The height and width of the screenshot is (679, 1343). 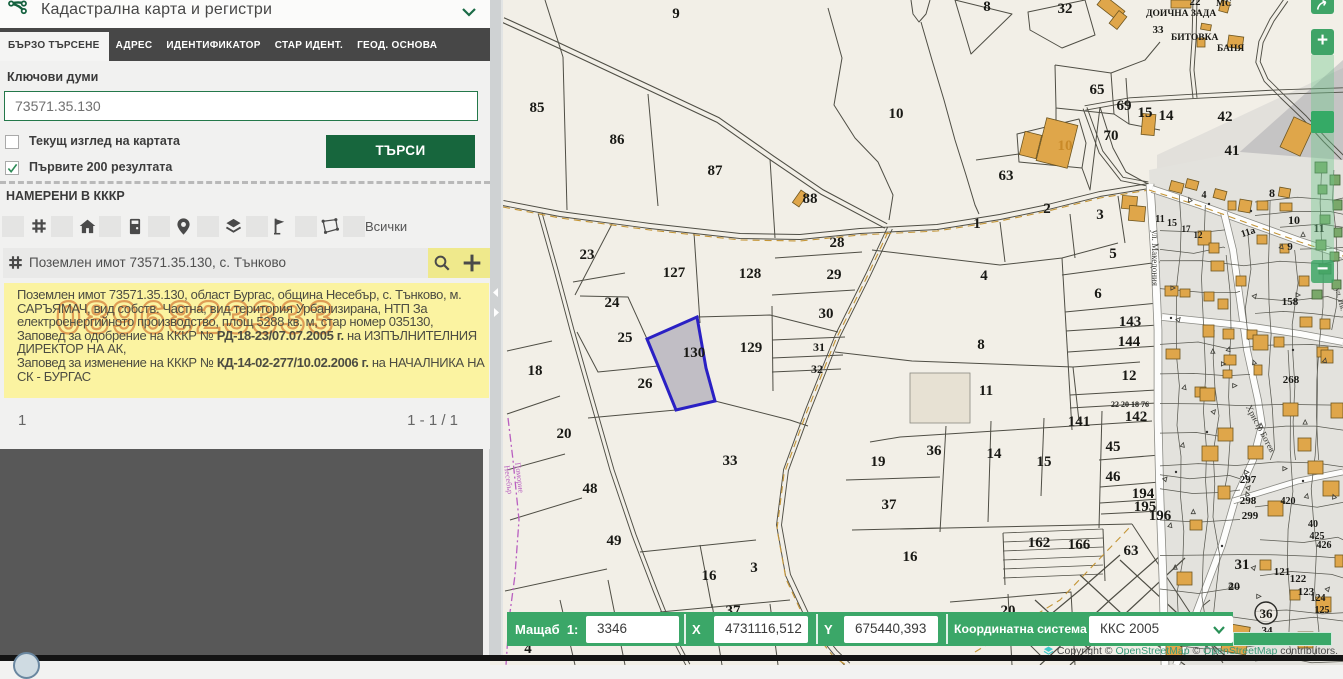 What do you see at coordinates (1079, 422) in the screenshot?
I see `svg-text: 141` at bounding box center [1079, 422].